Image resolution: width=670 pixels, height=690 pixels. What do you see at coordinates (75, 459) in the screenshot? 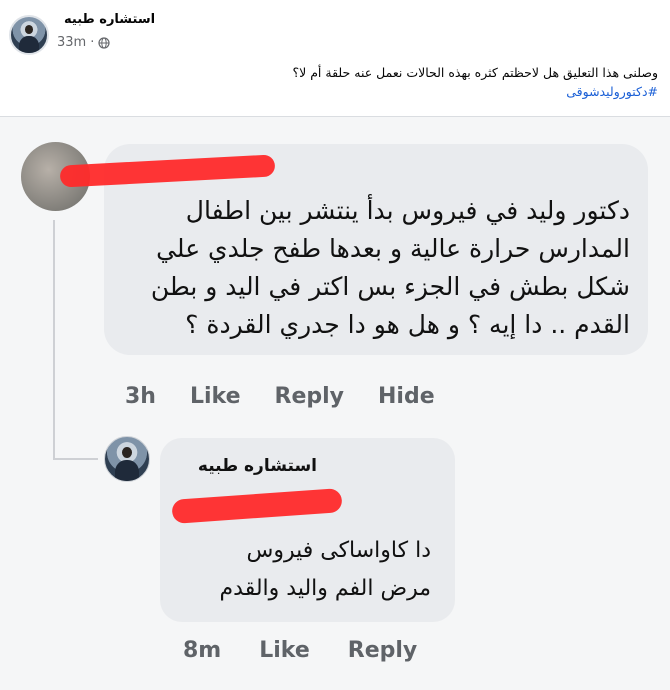
I see `thread-connector` at bounding box center [75, 459].